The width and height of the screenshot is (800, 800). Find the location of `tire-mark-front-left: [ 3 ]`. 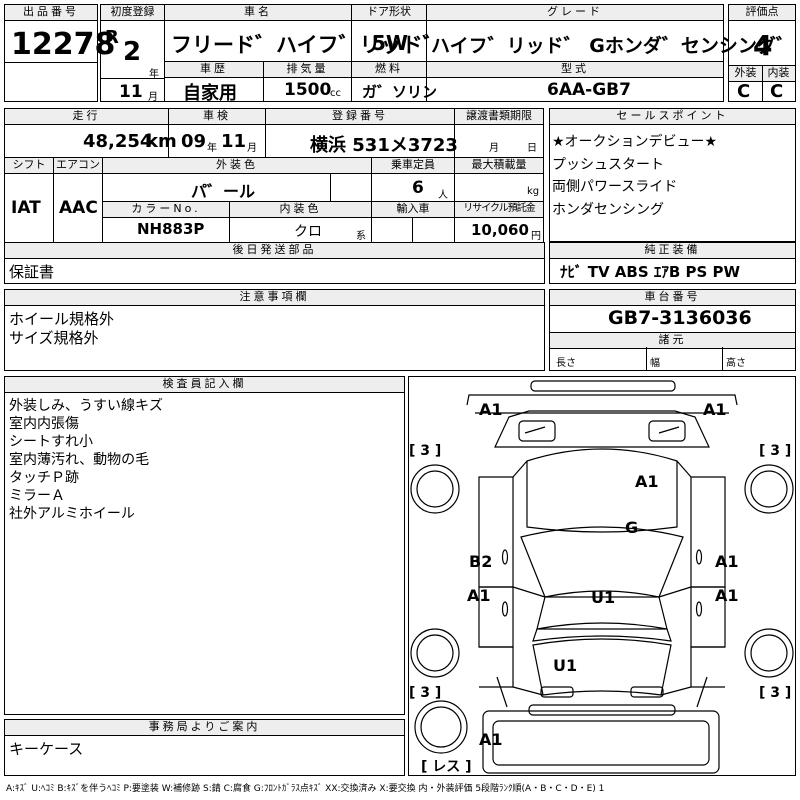

tire-mark-front-left: [ 3 ] is located at coordinates (425, 451).